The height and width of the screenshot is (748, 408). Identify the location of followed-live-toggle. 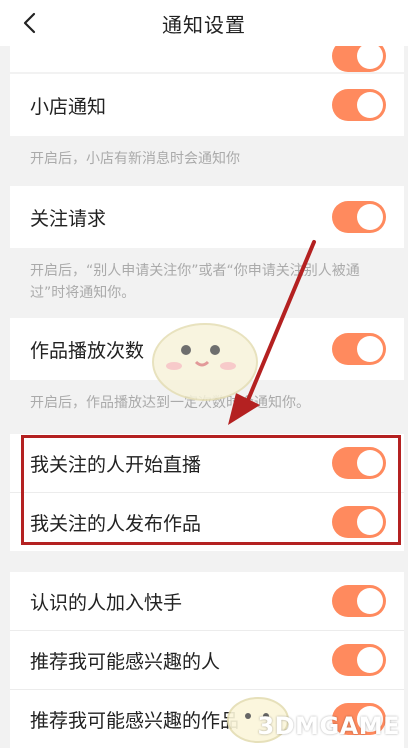
(359, 463).